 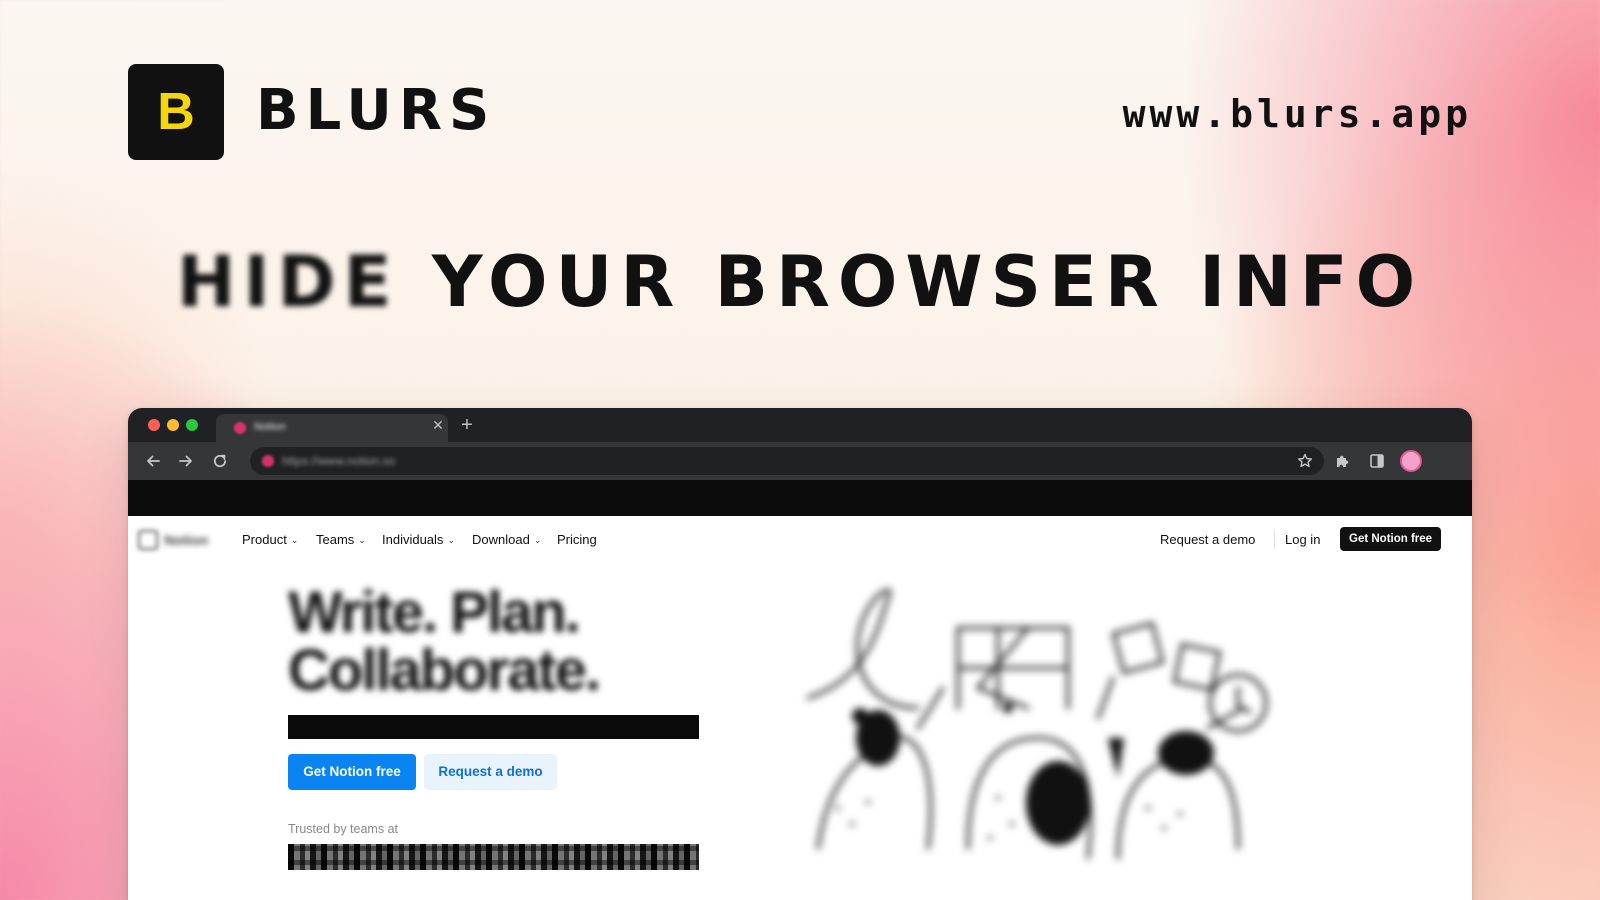 I want to click on maximize-window-button, so click(x=192, y=425).